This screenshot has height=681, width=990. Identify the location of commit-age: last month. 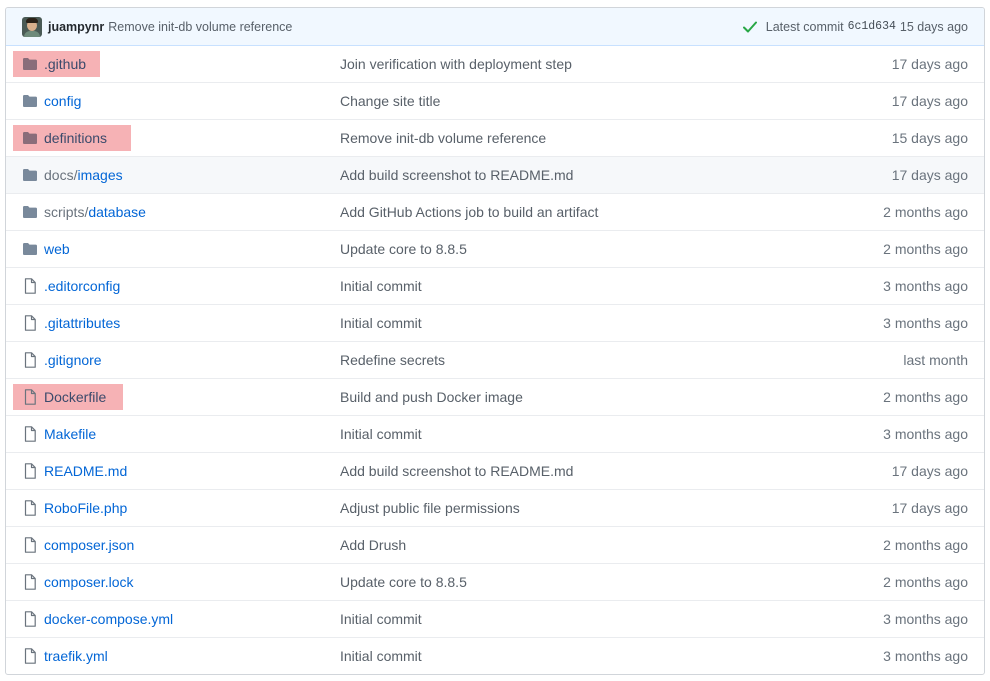
(935, 360).